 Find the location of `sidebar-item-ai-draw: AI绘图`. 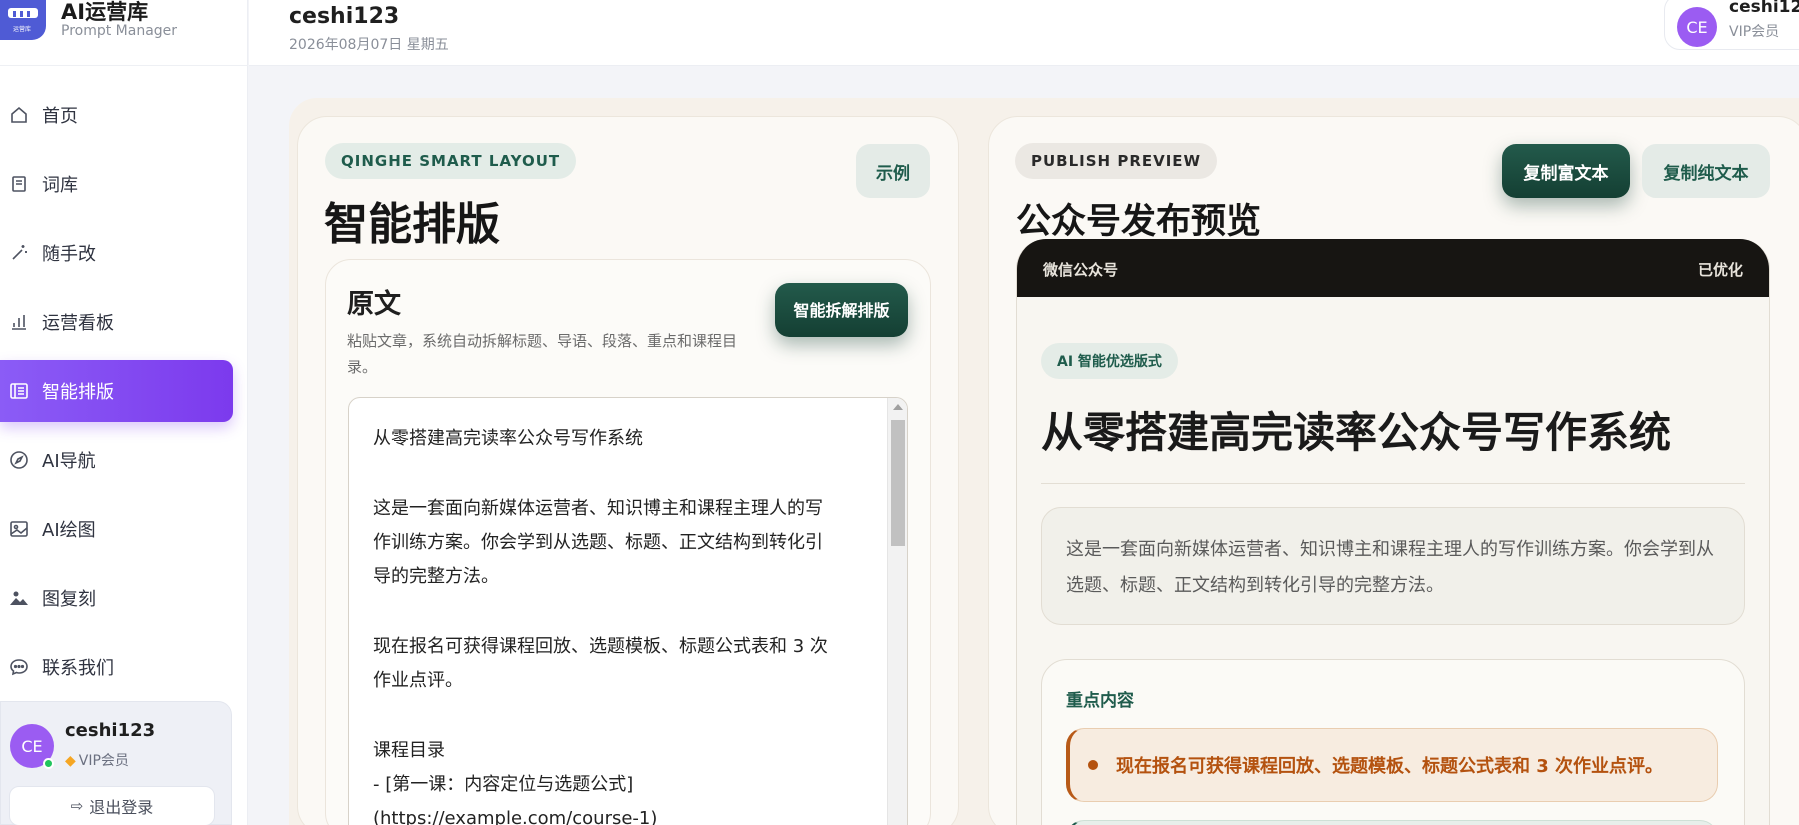

sidebar-item-ai-draw: AI绘图 is located at coordinates (124, 529).